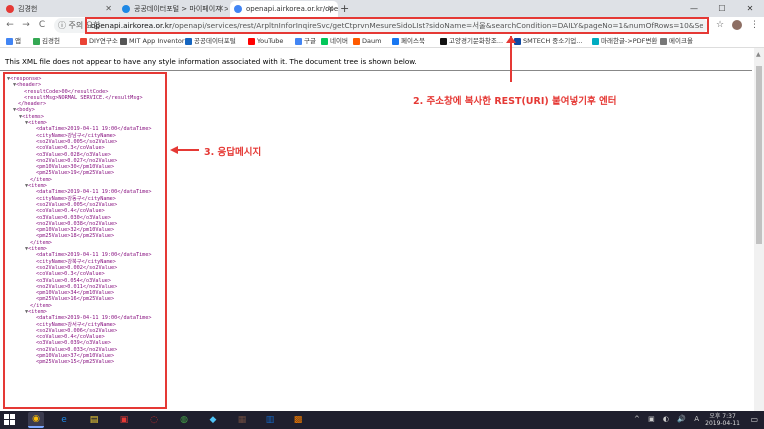 This screenshot has height=429, width=764. What do you see at coordinates (51, 41) in the screenshot?
I see `bookmark-label: 김경헌` at bounding box center [51, 41].